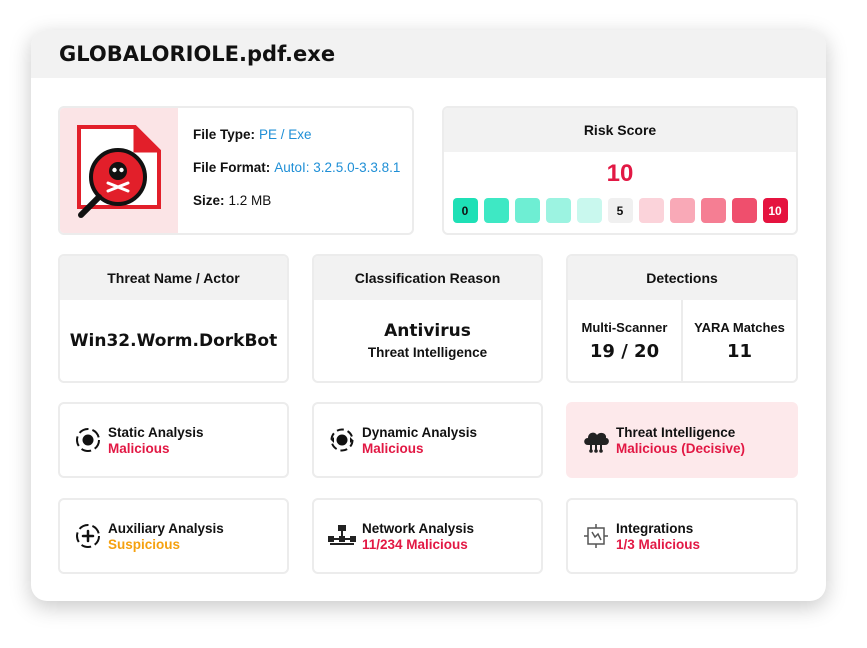  I want to click on file-size-label: Size:, so click(209, 200).